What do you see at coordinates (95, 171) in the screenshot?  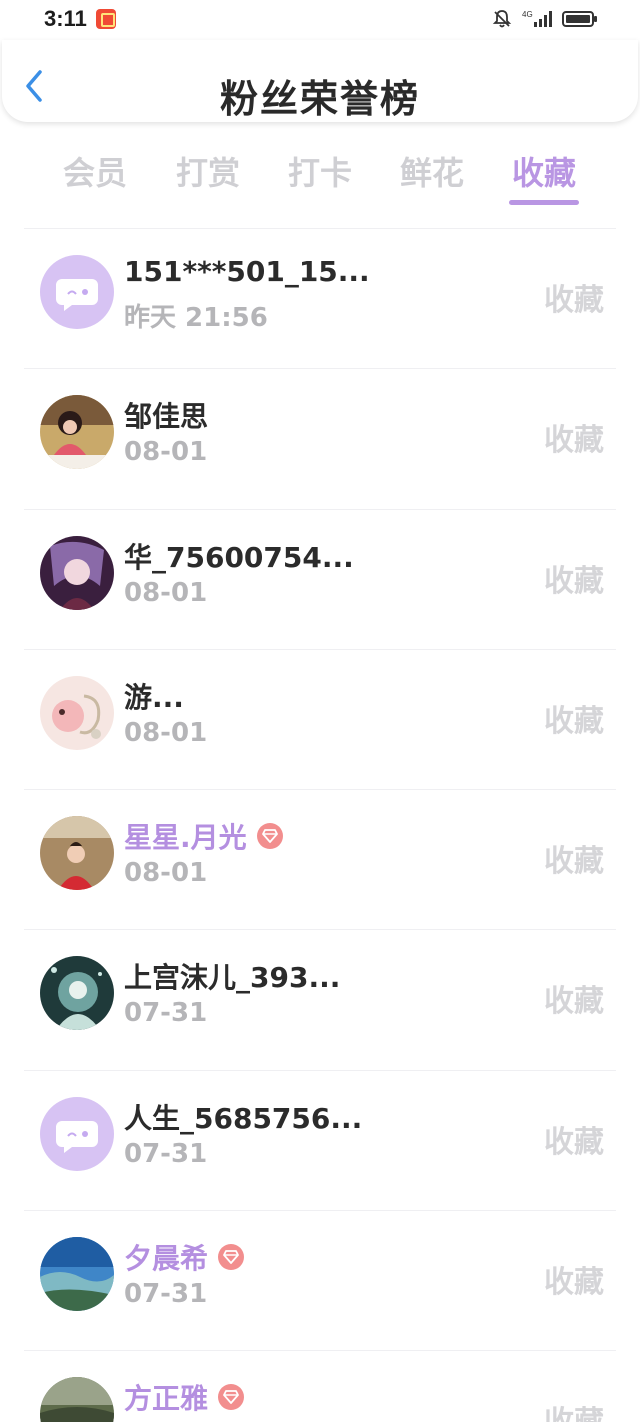 I see `tab-member: 会员` at bounding box center [95, 171].